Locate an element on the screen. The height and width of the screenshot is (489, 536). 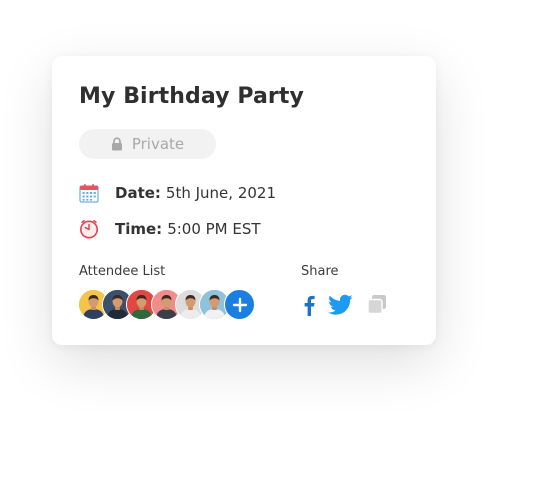
add-attendee-button is located at coordinates (239, 304).